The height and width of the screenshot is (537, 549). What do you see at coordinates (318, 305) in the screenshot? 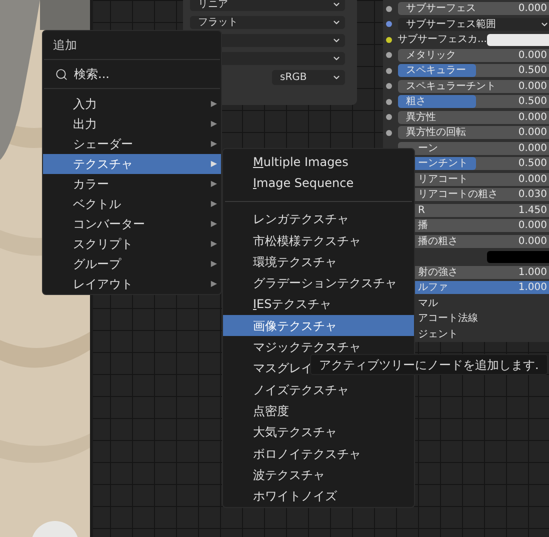
I see `menu-item: IESテクスチャ` at bounding box center [318, 305].